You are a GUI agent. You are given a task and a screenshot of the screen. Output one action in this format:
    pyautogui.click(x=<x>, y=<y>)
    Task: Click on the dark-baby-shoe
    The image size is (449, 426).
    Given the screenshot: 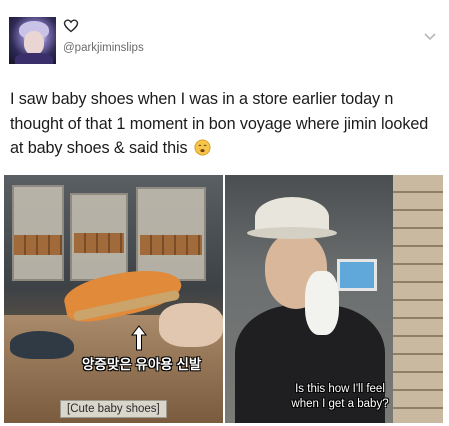 What is the action you would take?
    pyautogui.click(x=42, y=345)
    